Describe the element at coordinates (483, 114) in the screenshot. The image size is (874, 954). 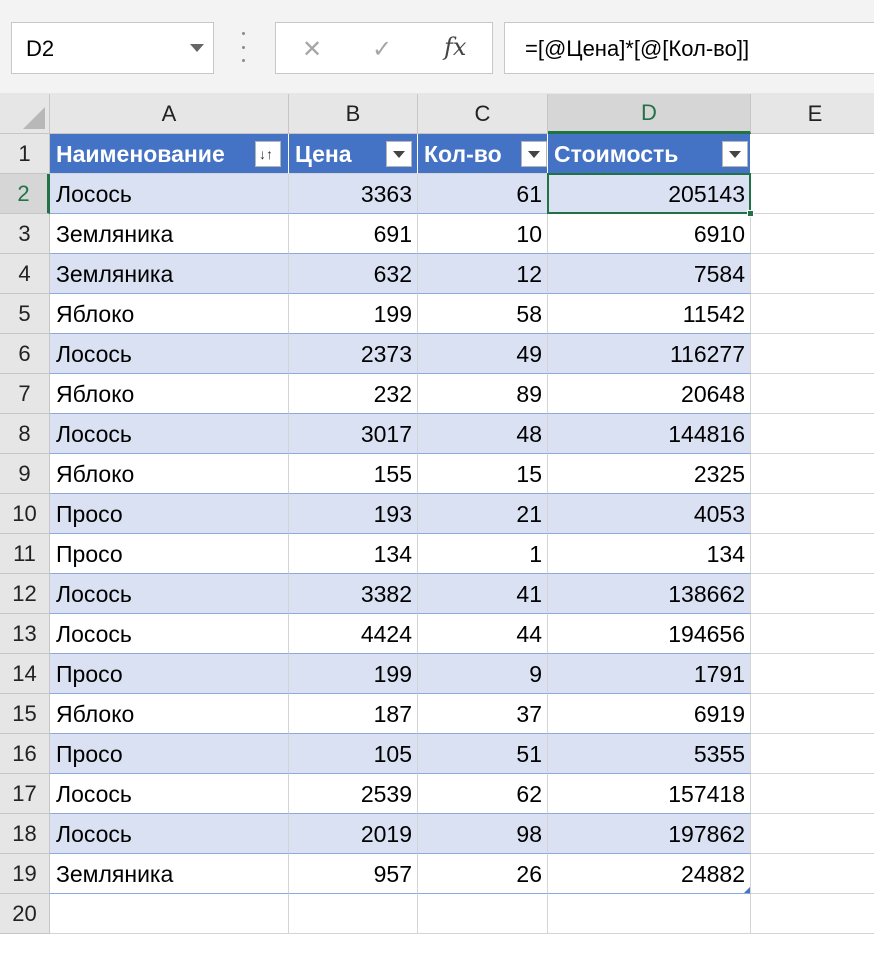
I see `column-header-c: C` at that location.